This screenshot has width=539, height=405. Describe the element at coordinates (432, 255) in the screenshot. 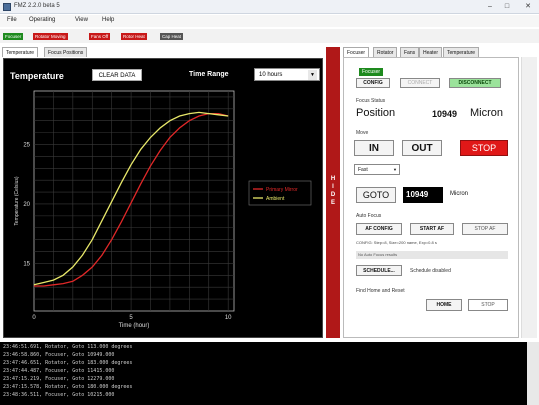

I see `af-results-bar: No Auto Focus results` at that location.